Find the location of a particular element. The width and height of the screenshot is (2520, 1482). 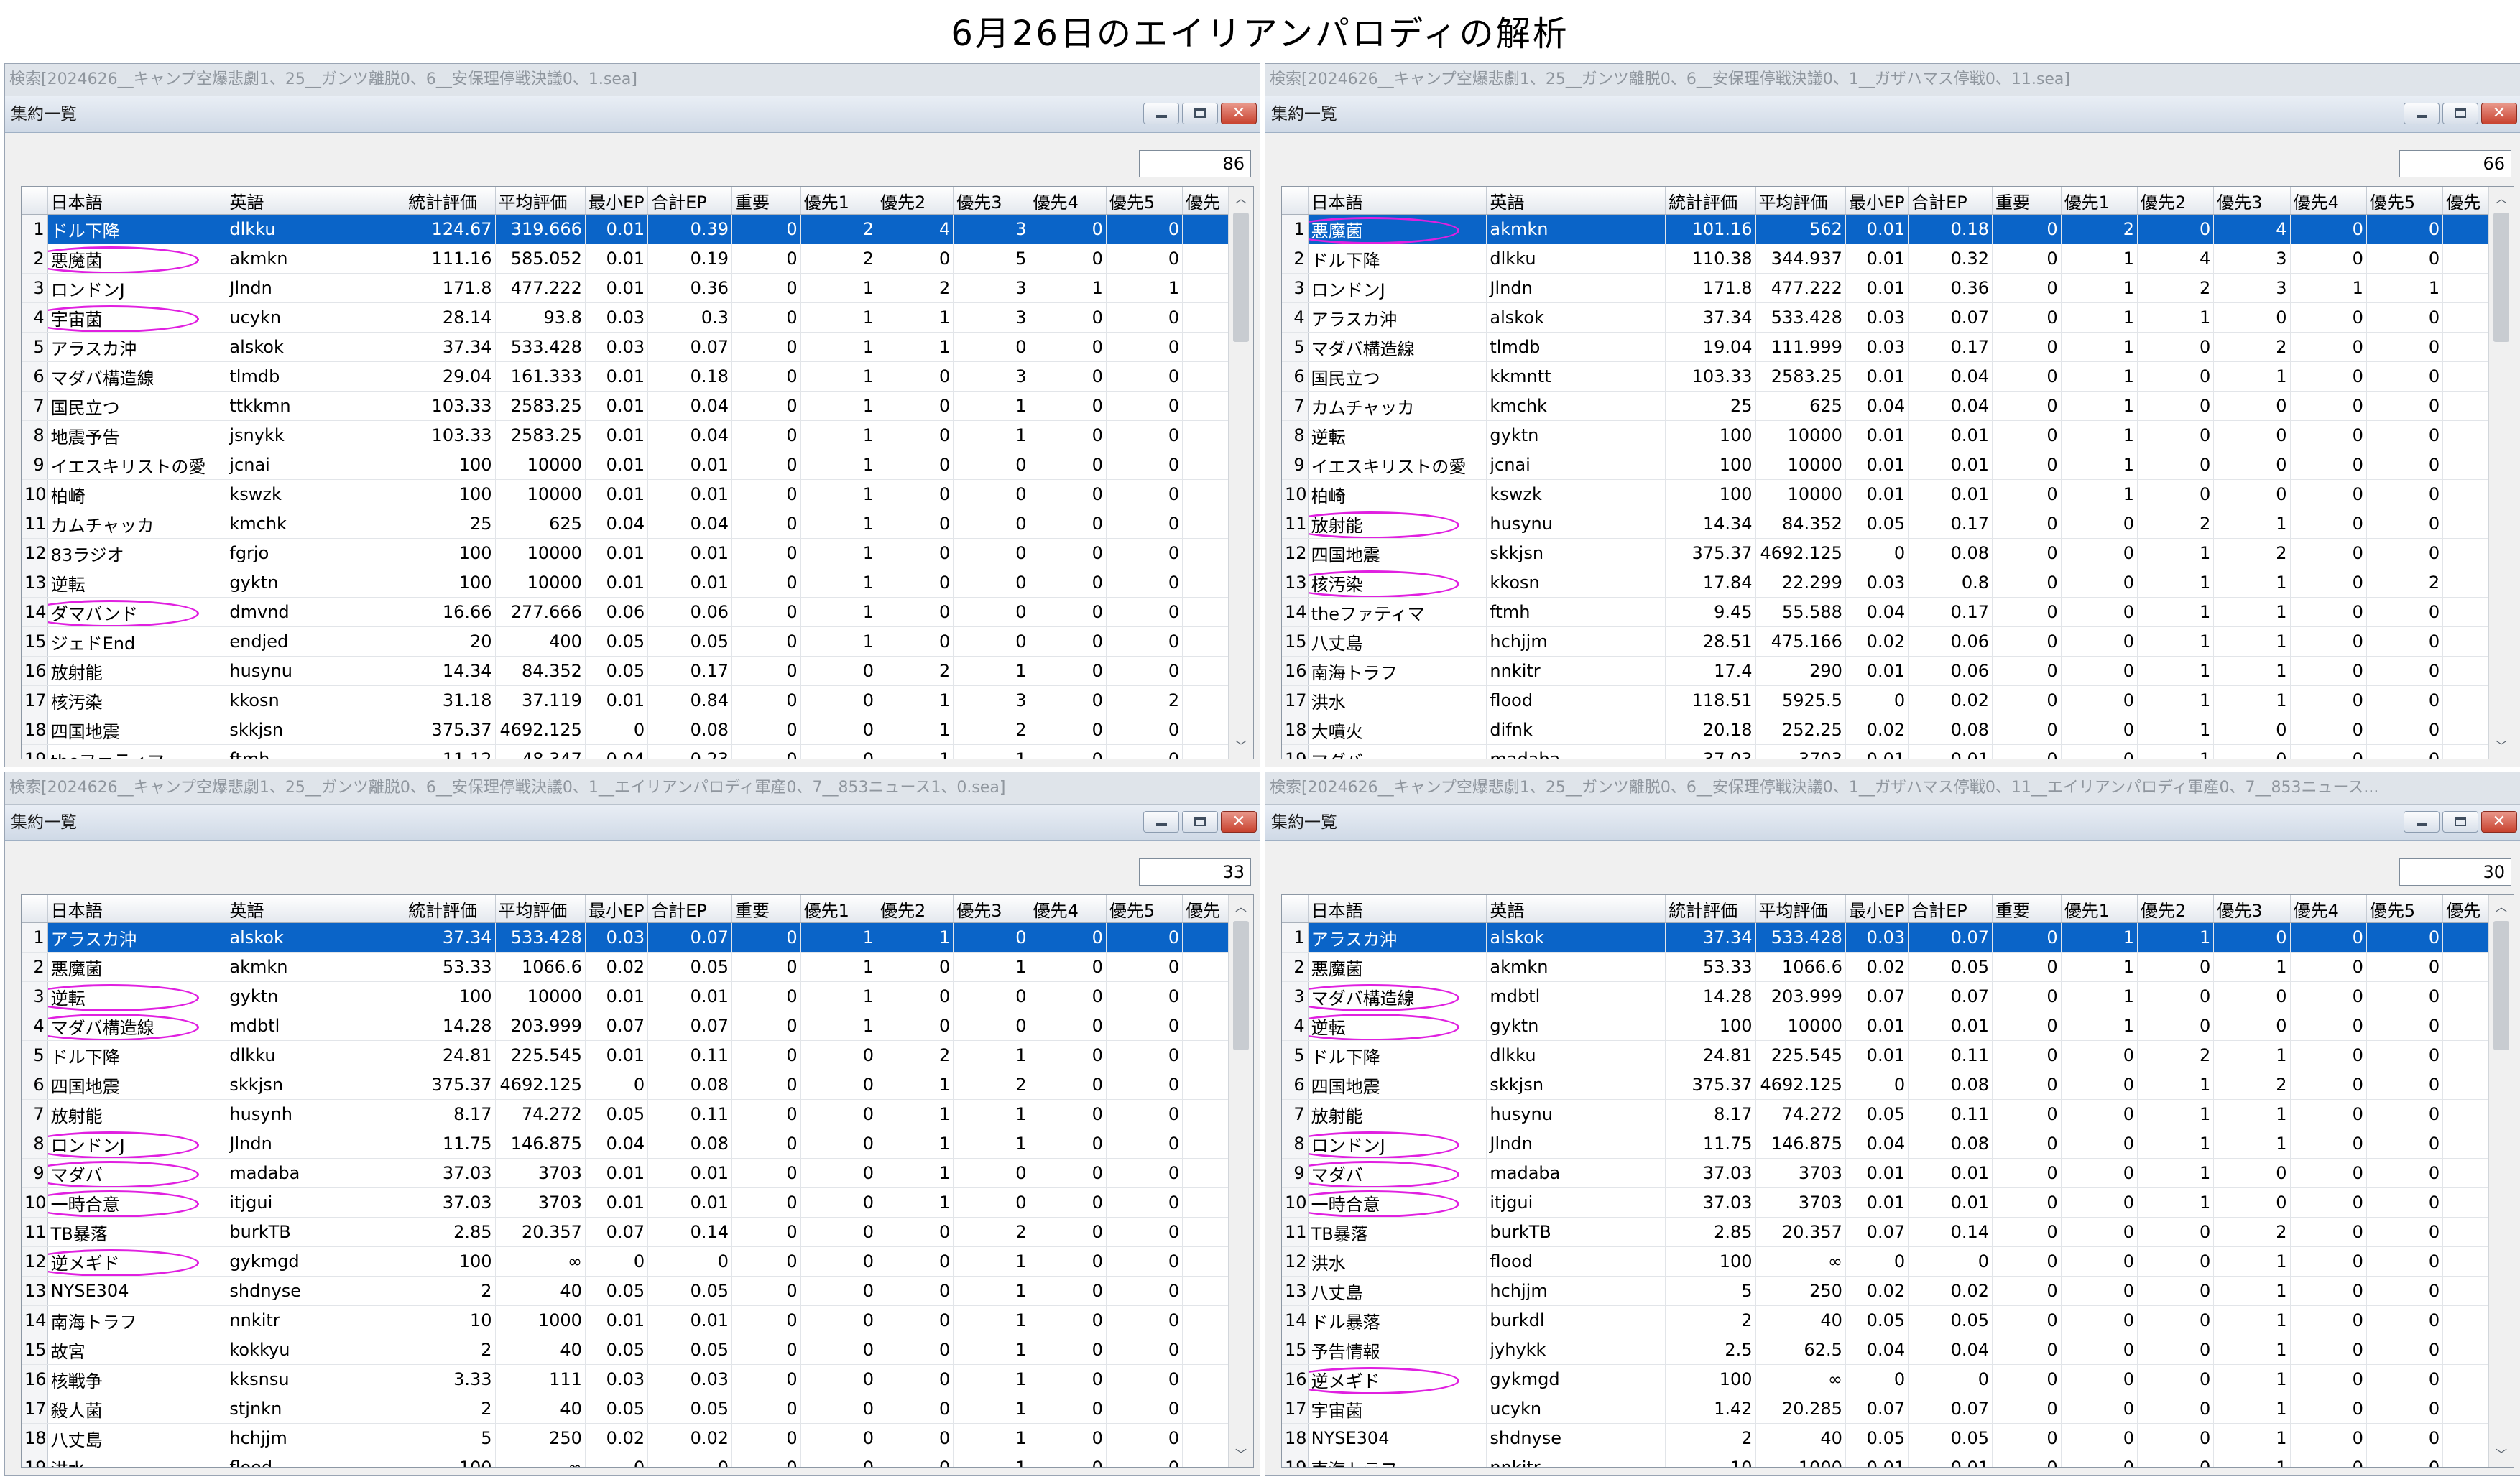

table-row: 18 NYSE304 shdnyse 2 40 0.05 0.05 0 0 0 1 0 0 is located at coordinates (1885, 1438).